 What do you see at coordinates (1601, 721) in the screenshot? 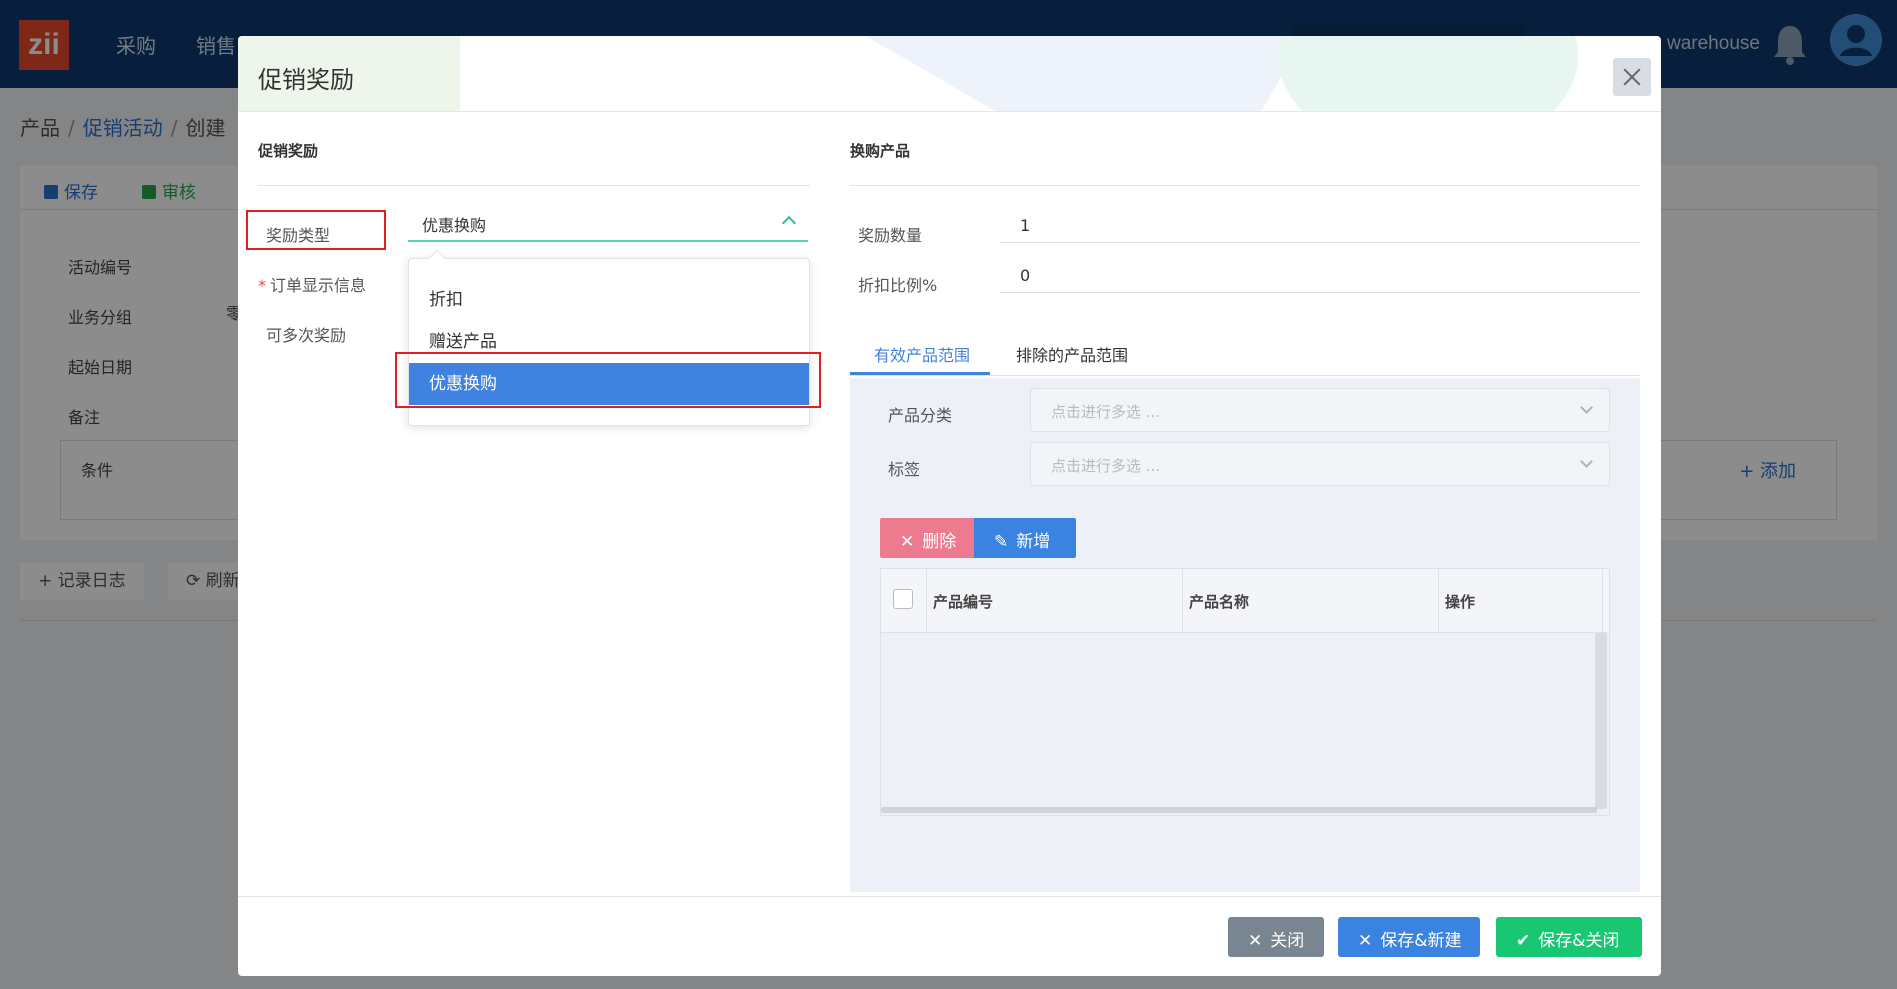
I see `vertical-scrollbar` at bounding box center [1601, 721].